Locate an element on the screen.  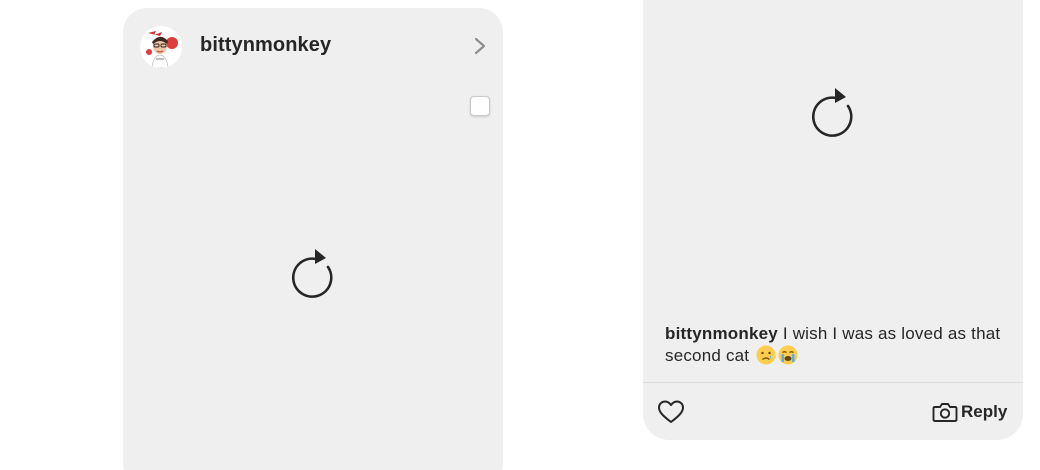
crying-face-emoji-icon is located at coordinates (766, 355).